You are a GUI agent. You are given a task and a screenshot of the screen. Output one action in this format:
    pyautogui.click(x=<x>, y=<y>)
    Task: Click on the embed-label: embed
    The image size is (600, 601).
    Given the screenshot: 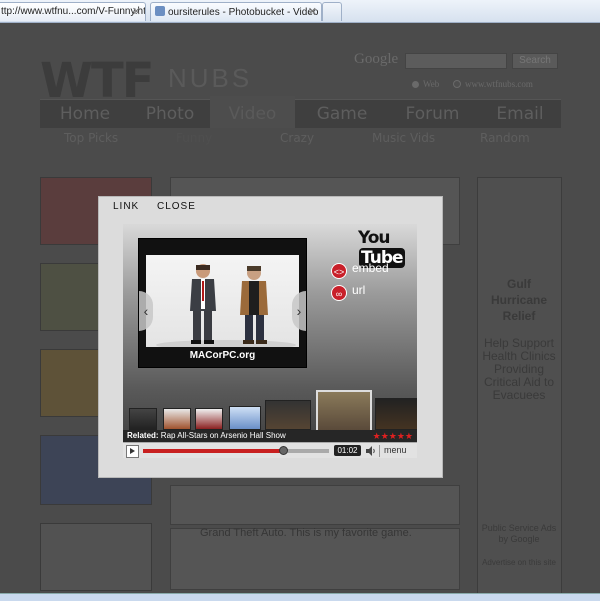 What is the action you would take?
    pyautogui.click(x=370, y=268)
    